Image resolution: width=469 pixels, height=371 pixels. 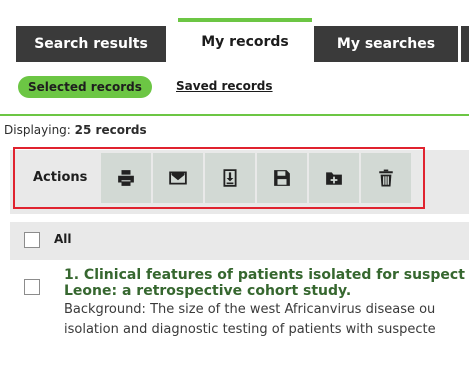 I want to click on tab-bar: Search results My records My searches, so click(x=234, y=40).